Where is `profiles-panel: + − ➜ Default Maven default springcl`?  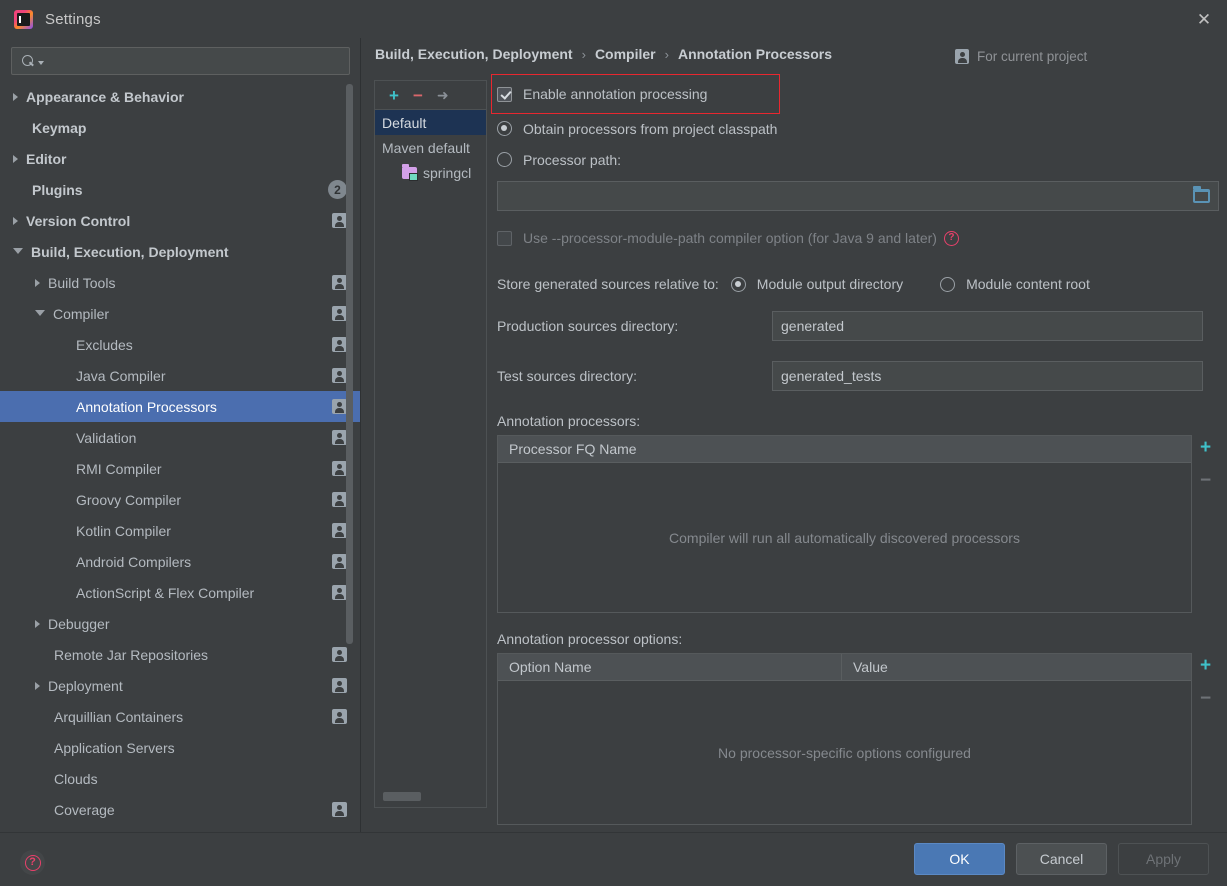
profiles-panel: + − ➜ Default Maven default springcl is located at coordinates (430, 444).